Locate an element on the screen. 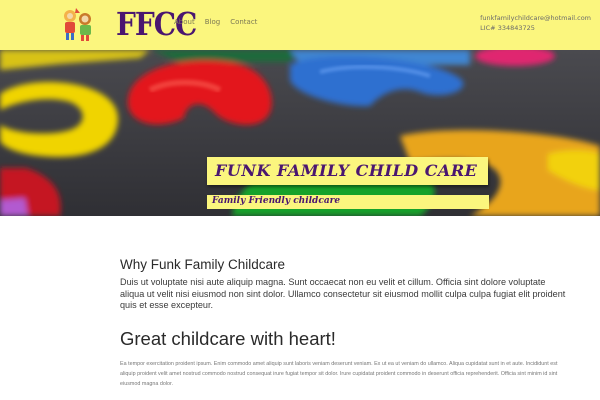  hero-title: FUNK FAMILY CHILD CARE is located at coordinates (346, 170).